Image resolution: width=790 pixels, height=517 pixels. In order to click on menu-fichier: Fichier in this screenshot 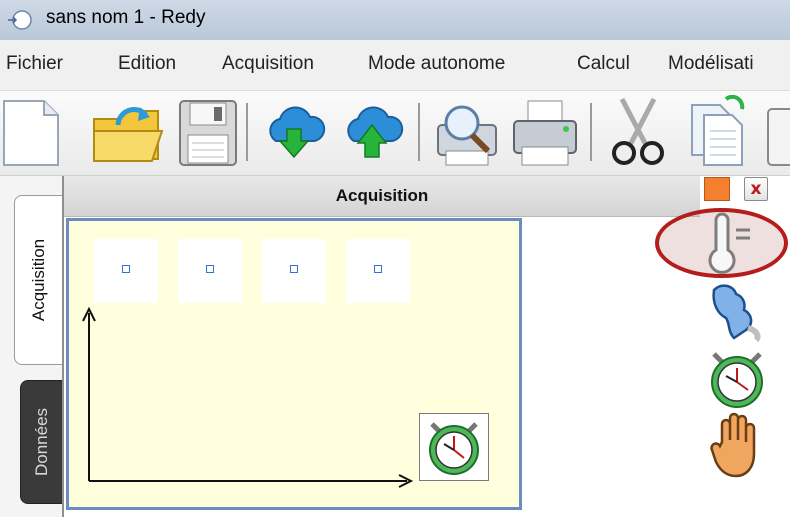, I will do `click(34, 64)`.